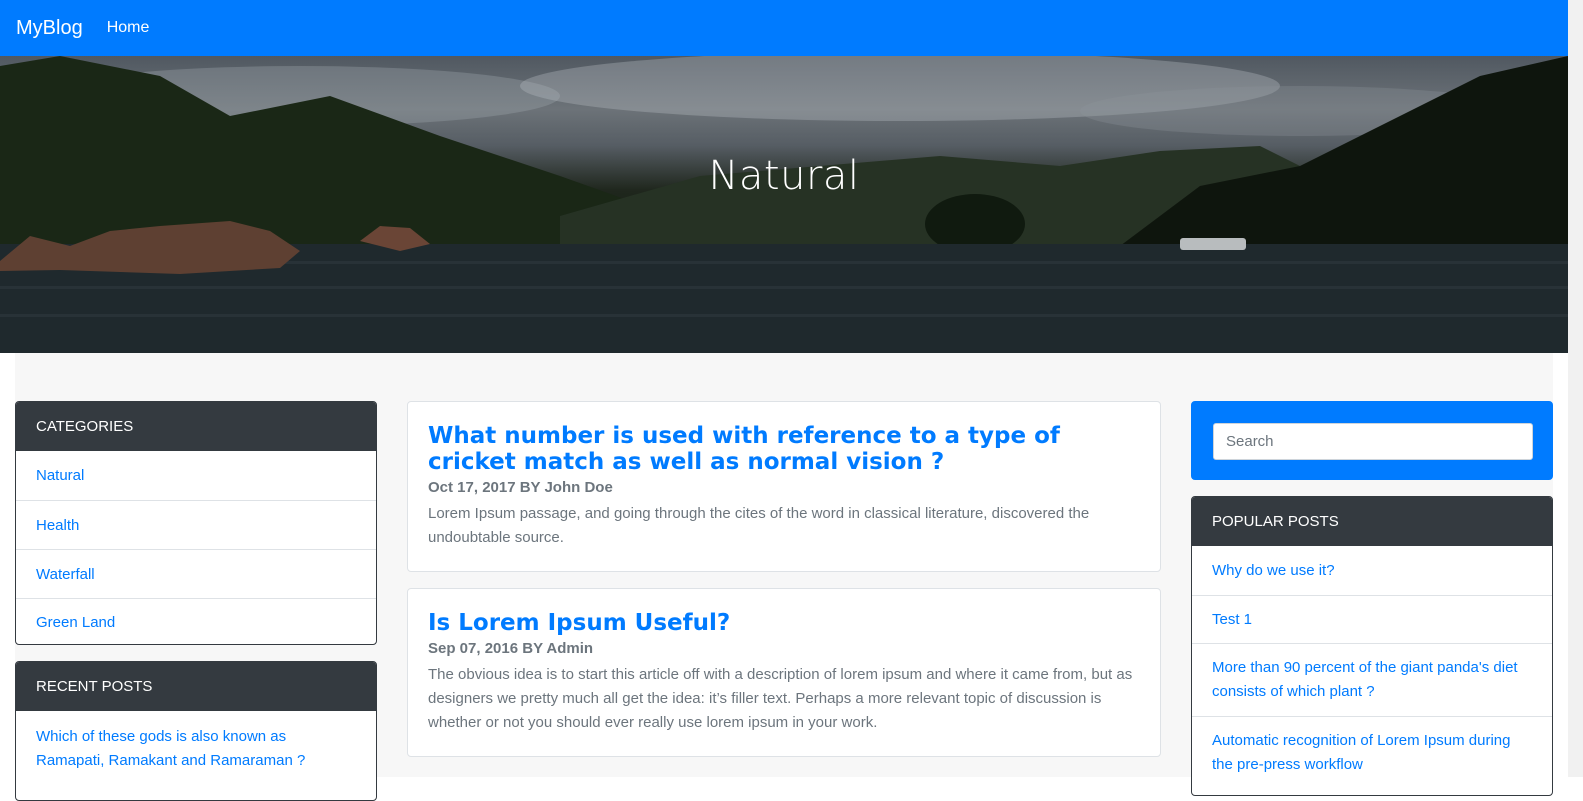  Describe the element at coordinates (1575, 388) in the screenshot. I see `page-scrollbar` at that location.